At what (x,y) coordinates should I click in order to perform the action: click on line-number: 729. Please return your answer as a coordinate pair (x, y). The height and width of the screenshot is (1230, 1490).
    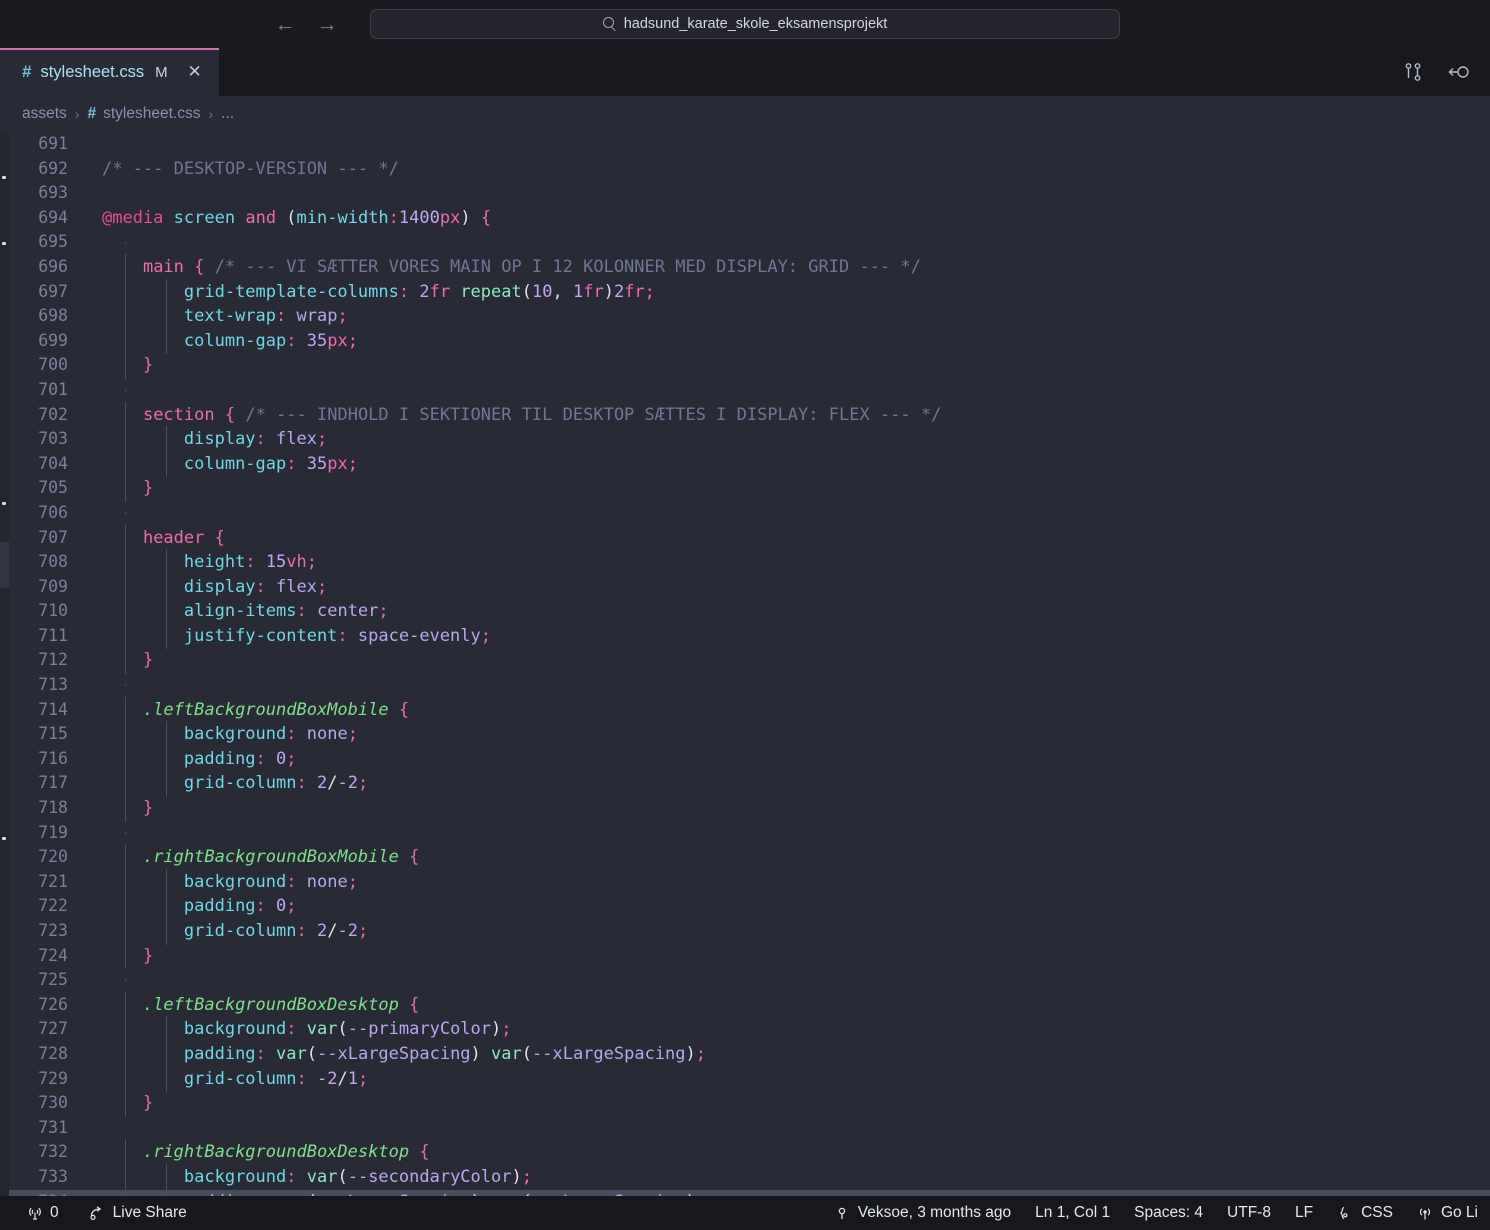
    Looking at the image, I should click on (53, 1078).